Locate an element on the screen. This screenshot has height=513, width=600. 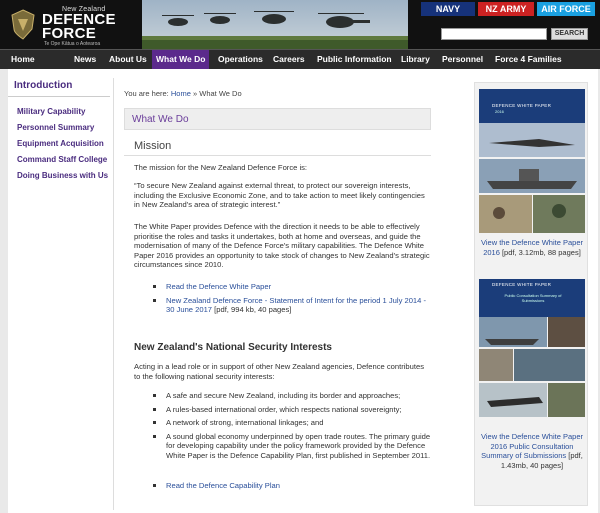
capability-plan-links: Read the Defence Capability Plan is located at coordinates (293, 488).